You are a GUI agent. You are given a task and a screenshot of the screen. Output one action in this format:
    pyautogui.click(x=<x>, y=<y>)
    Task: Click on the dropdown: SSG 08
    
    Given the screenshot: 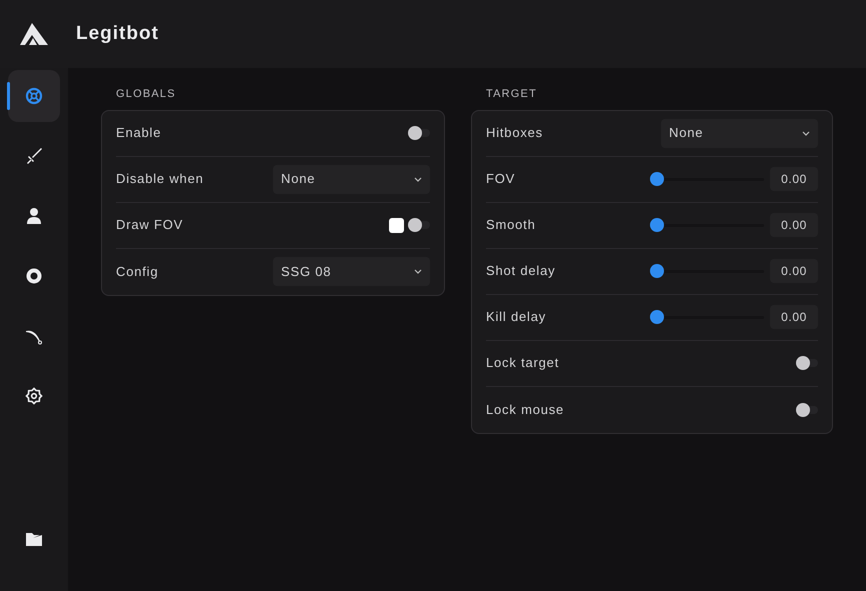 What is the action you would take?
    pyautogui.click(x=351, y=271)
    